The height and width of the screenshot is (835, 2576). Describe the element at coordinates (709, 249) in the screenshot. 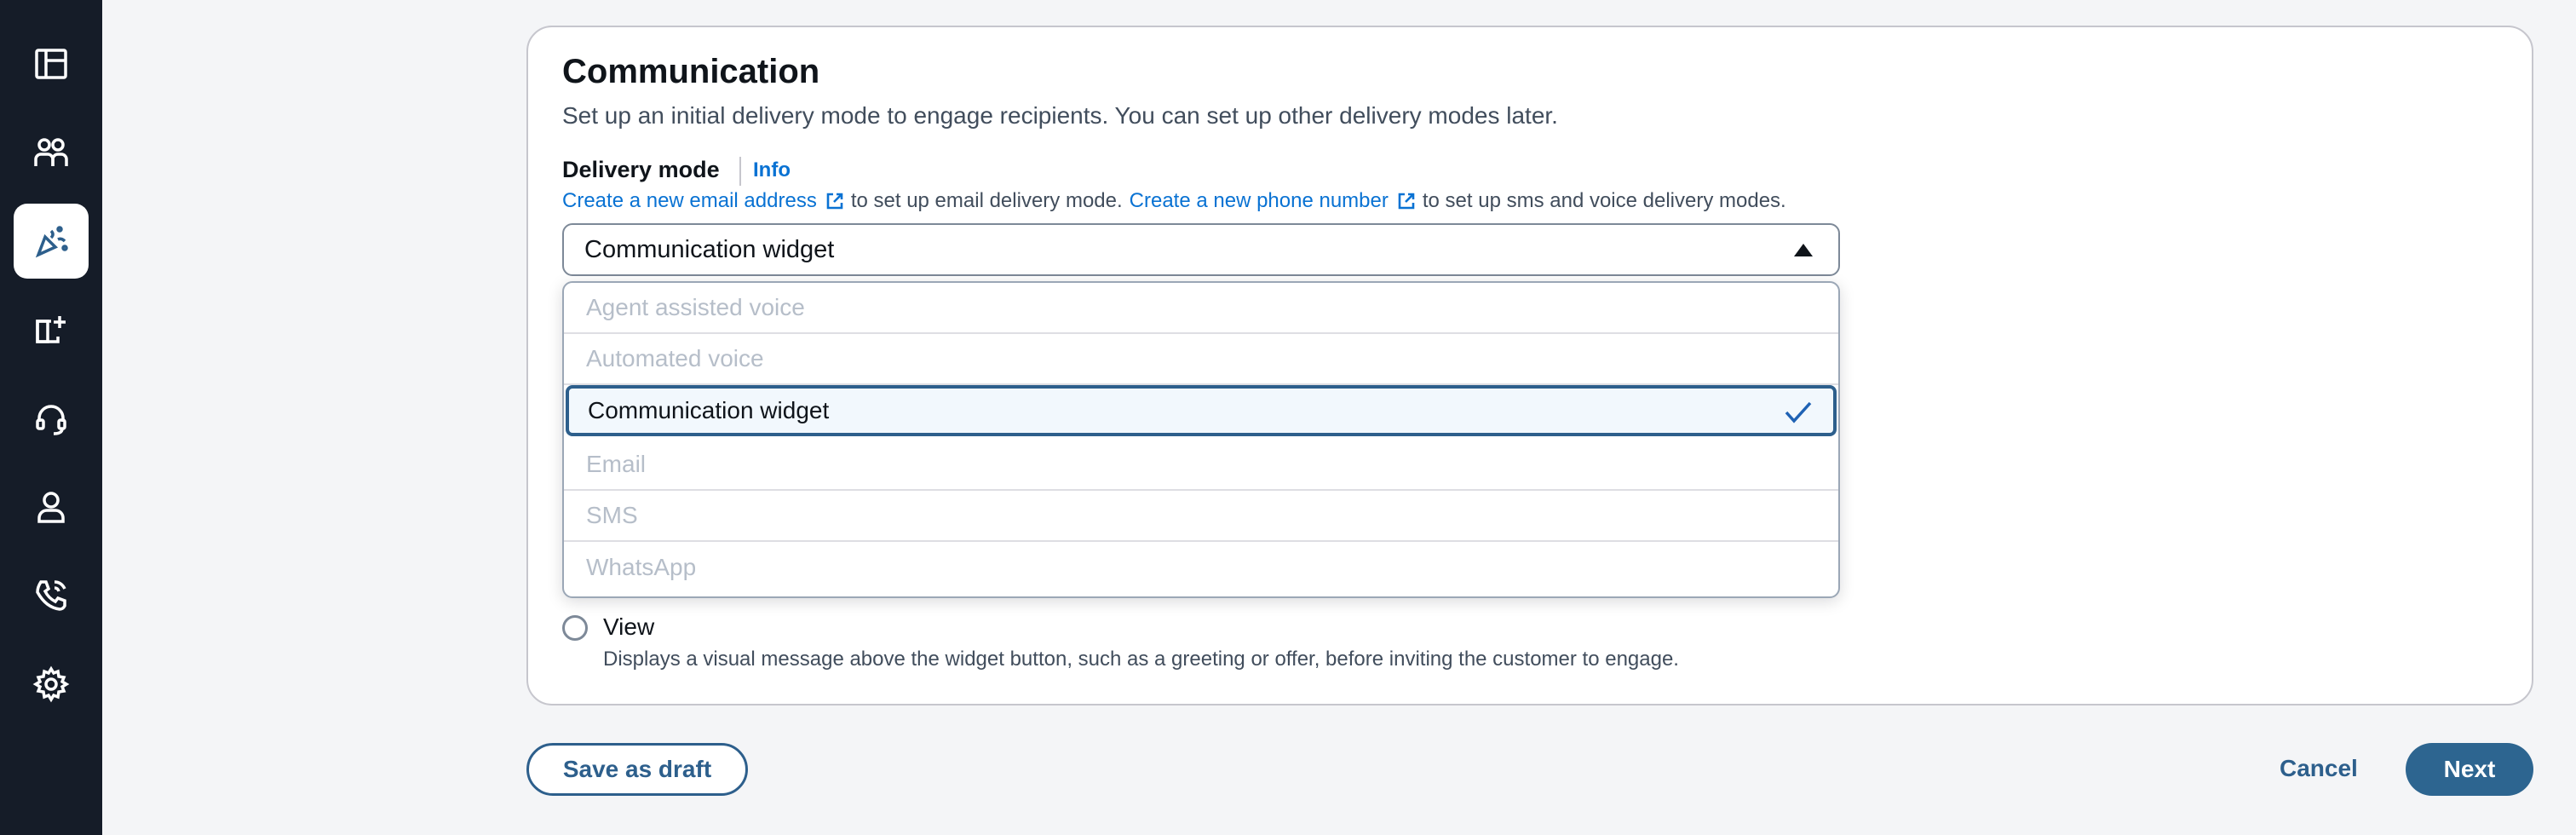

I see `selected-value: Communication widget` at that location.